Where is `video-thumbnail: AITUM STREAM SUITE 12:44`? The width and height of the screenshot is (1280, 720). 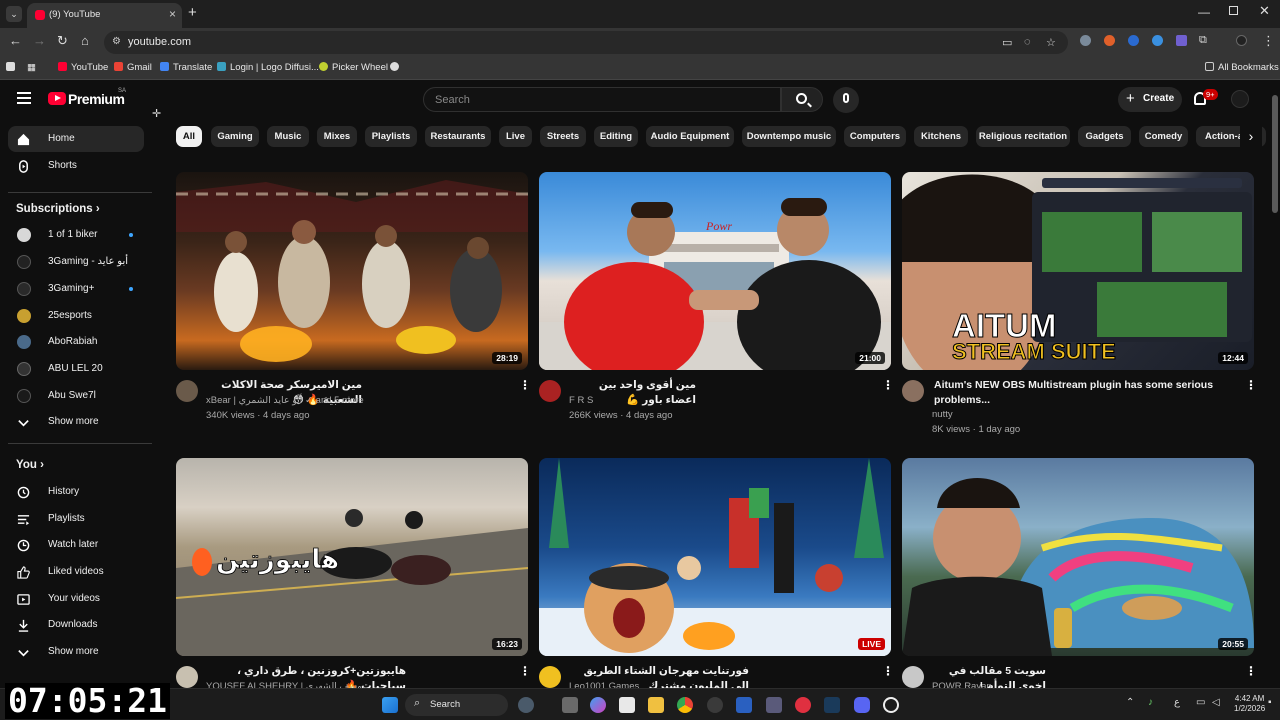
video-thumbnail: AITUM STREAM SUITE 12:44 is located at coordinates (1078, 271).